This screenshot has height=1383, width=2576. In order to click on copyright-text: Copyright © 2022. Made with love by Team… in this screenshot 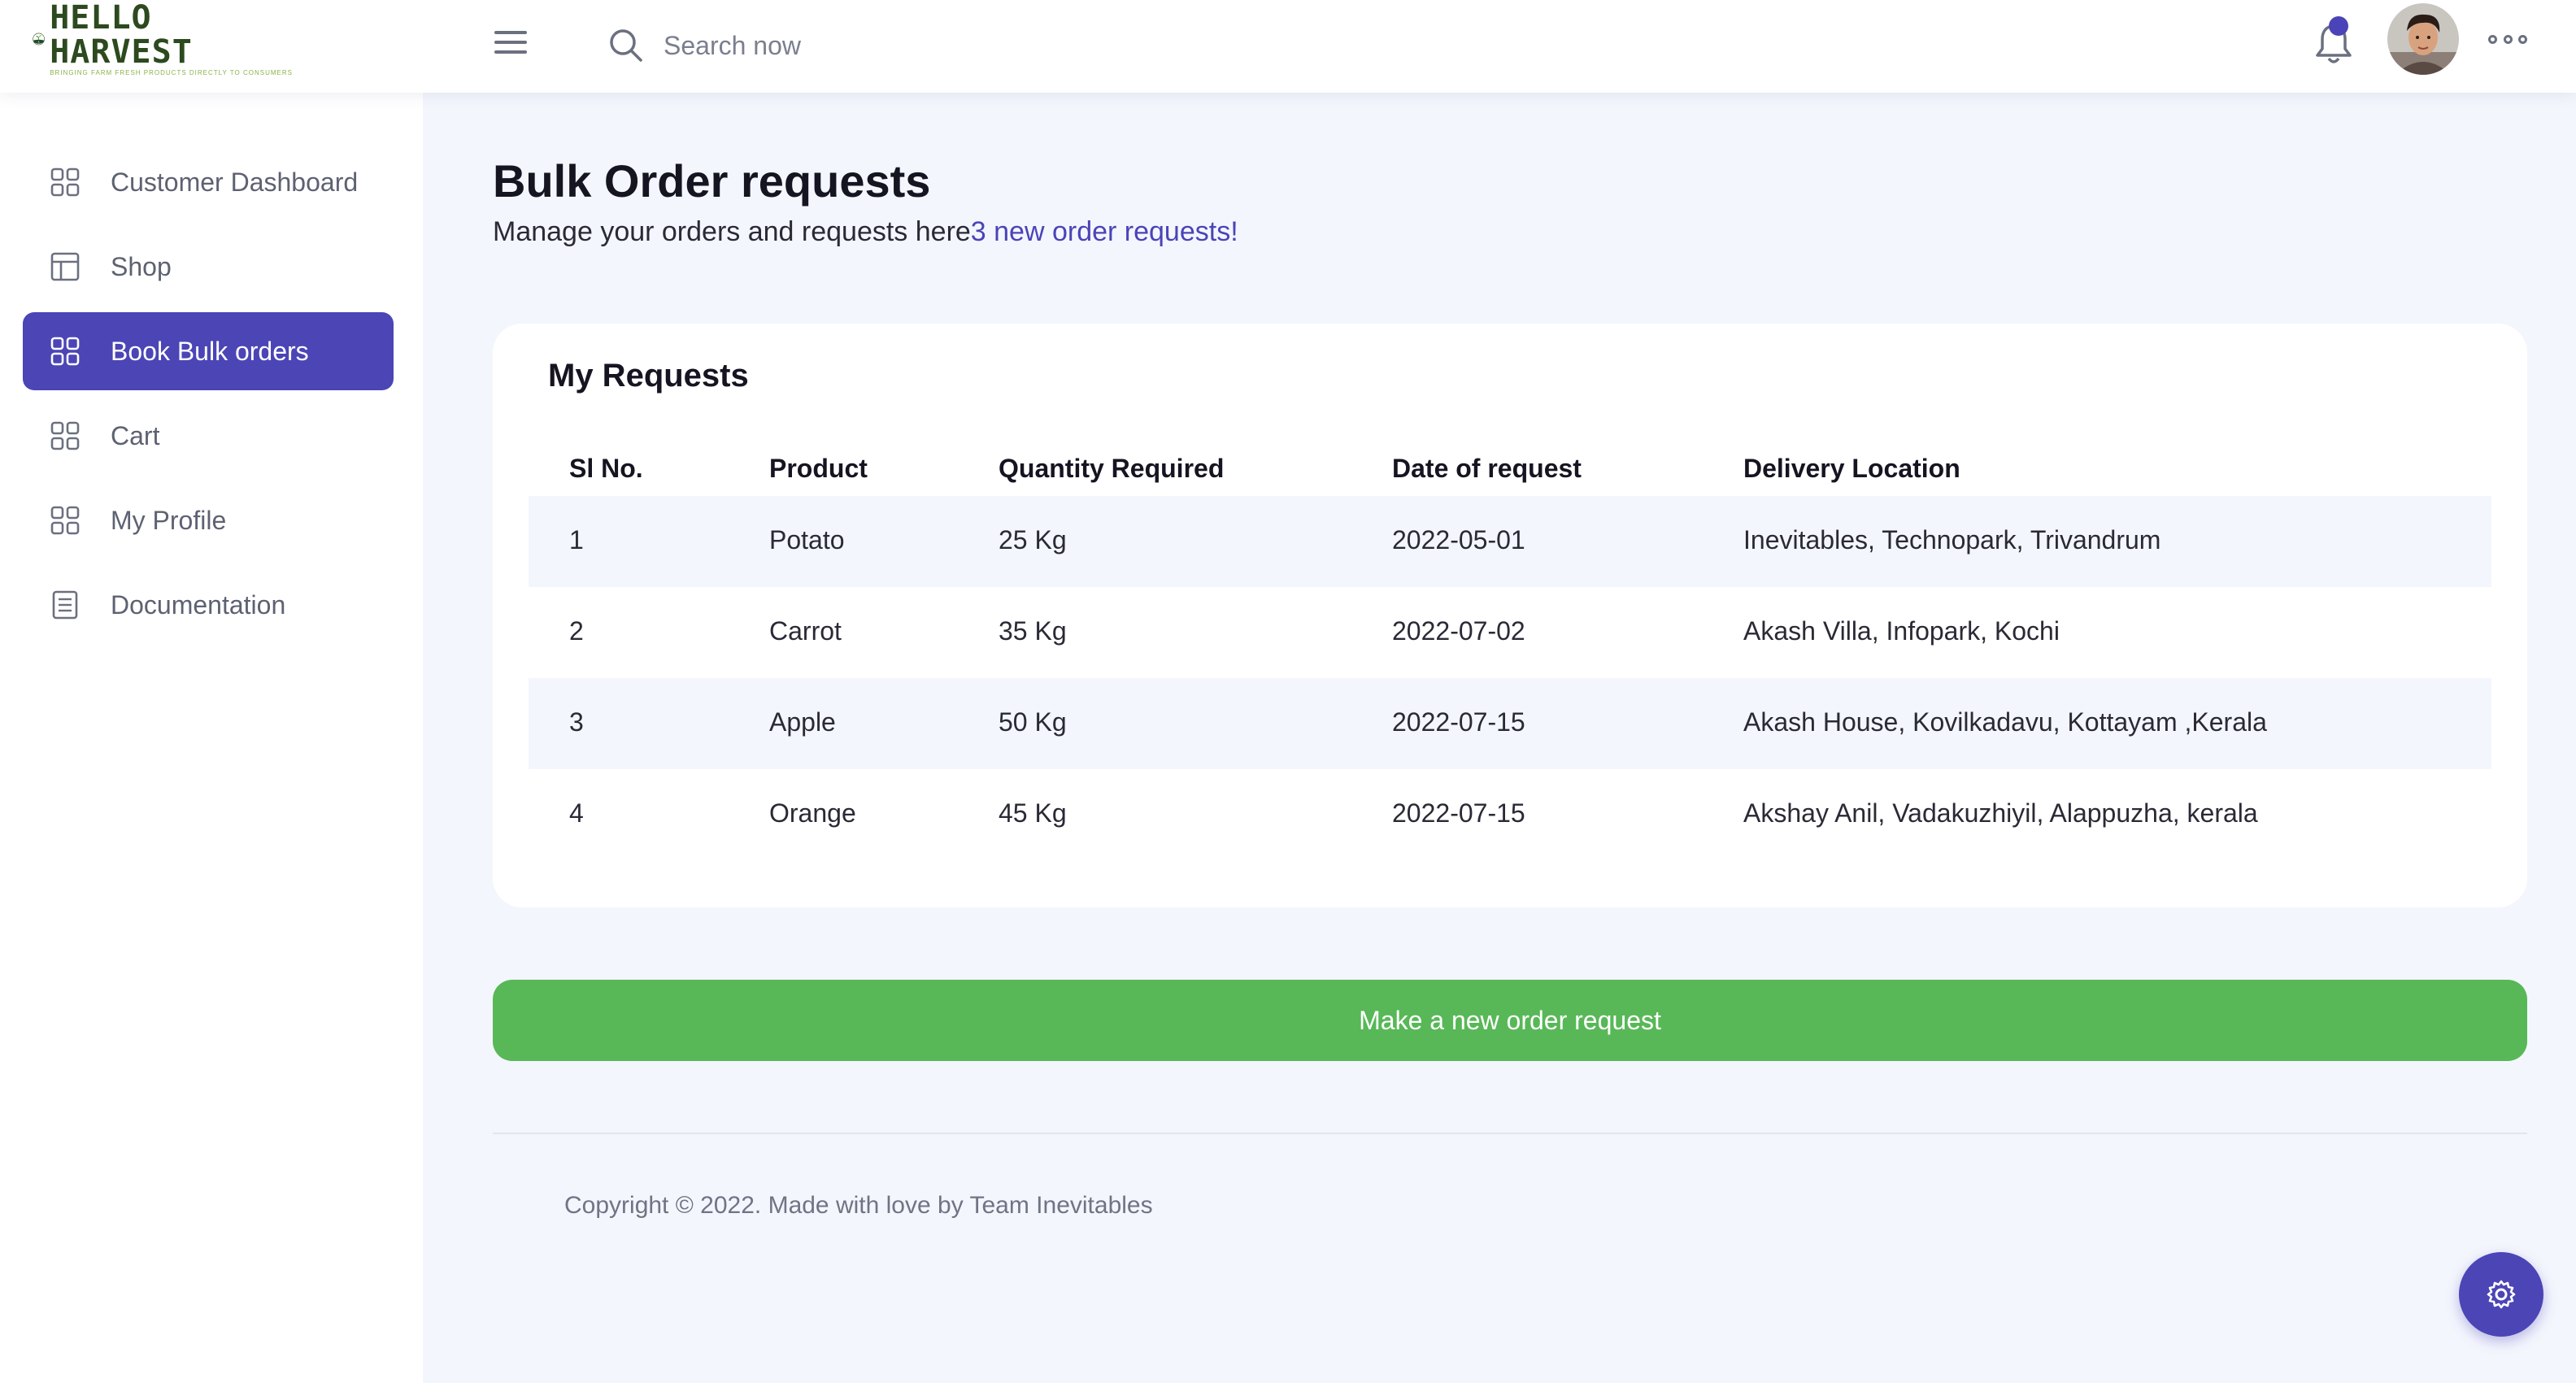, I will do `click(858, 1205)`.